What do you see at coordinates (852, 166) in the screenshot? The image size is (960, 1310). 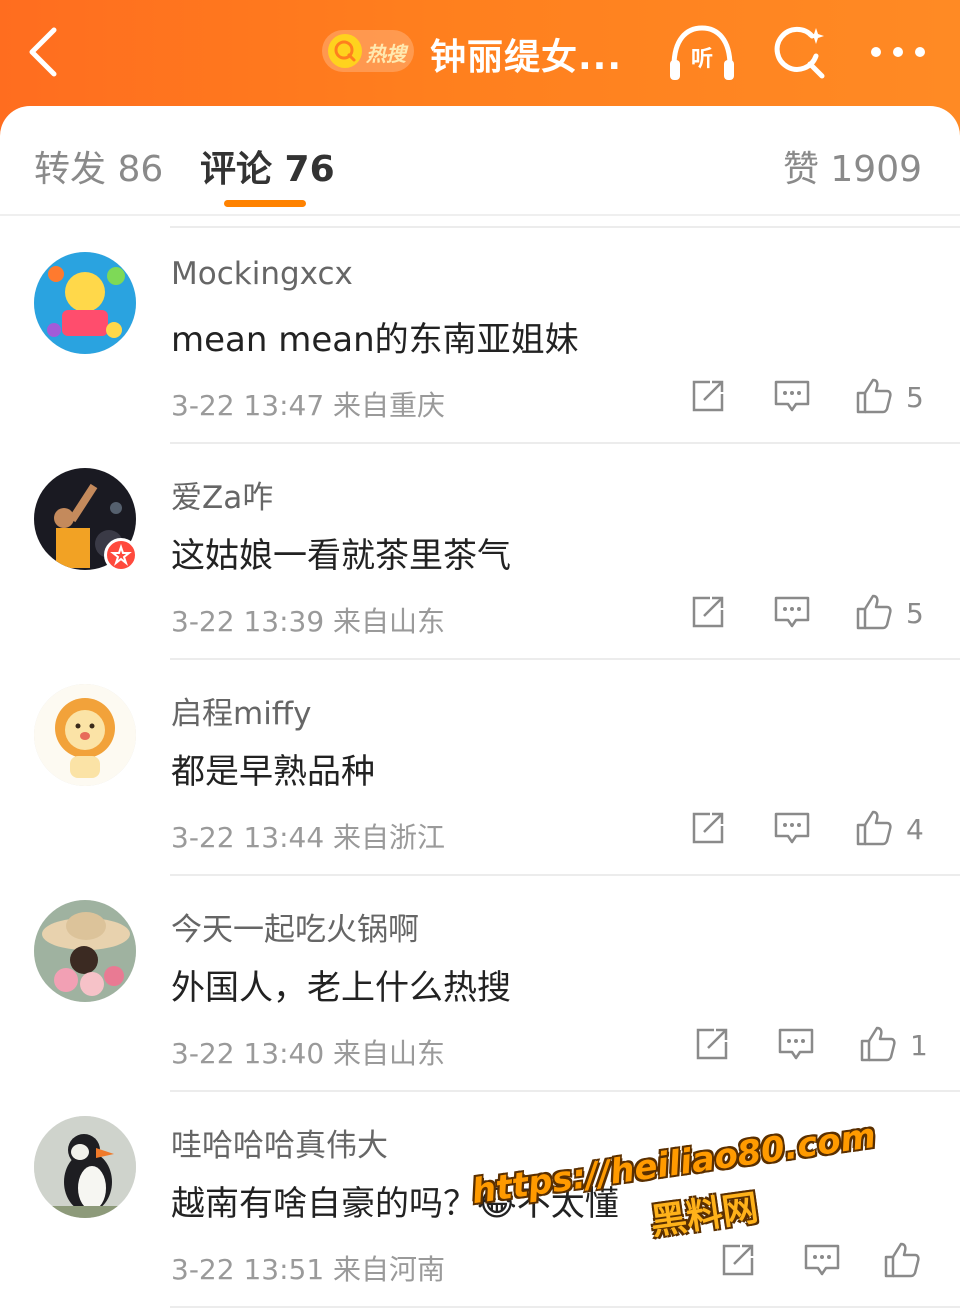 I see `tab-like: 赞 1909` at bounding box center [852, 166].